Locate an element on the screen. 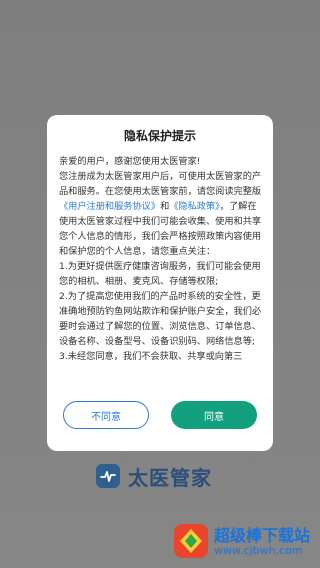 This screenshot has height=568, width=320. agree-button: 同意 is located at coordinates (214, 415).